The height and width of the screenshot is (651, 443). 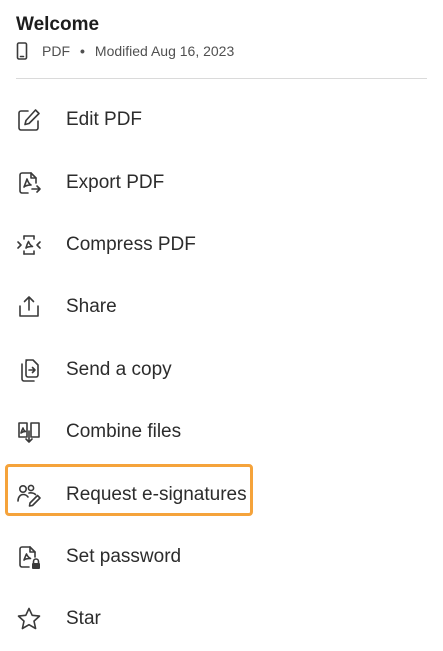 I want to click on compress-pdf-icon, so click(x=29, y=245).